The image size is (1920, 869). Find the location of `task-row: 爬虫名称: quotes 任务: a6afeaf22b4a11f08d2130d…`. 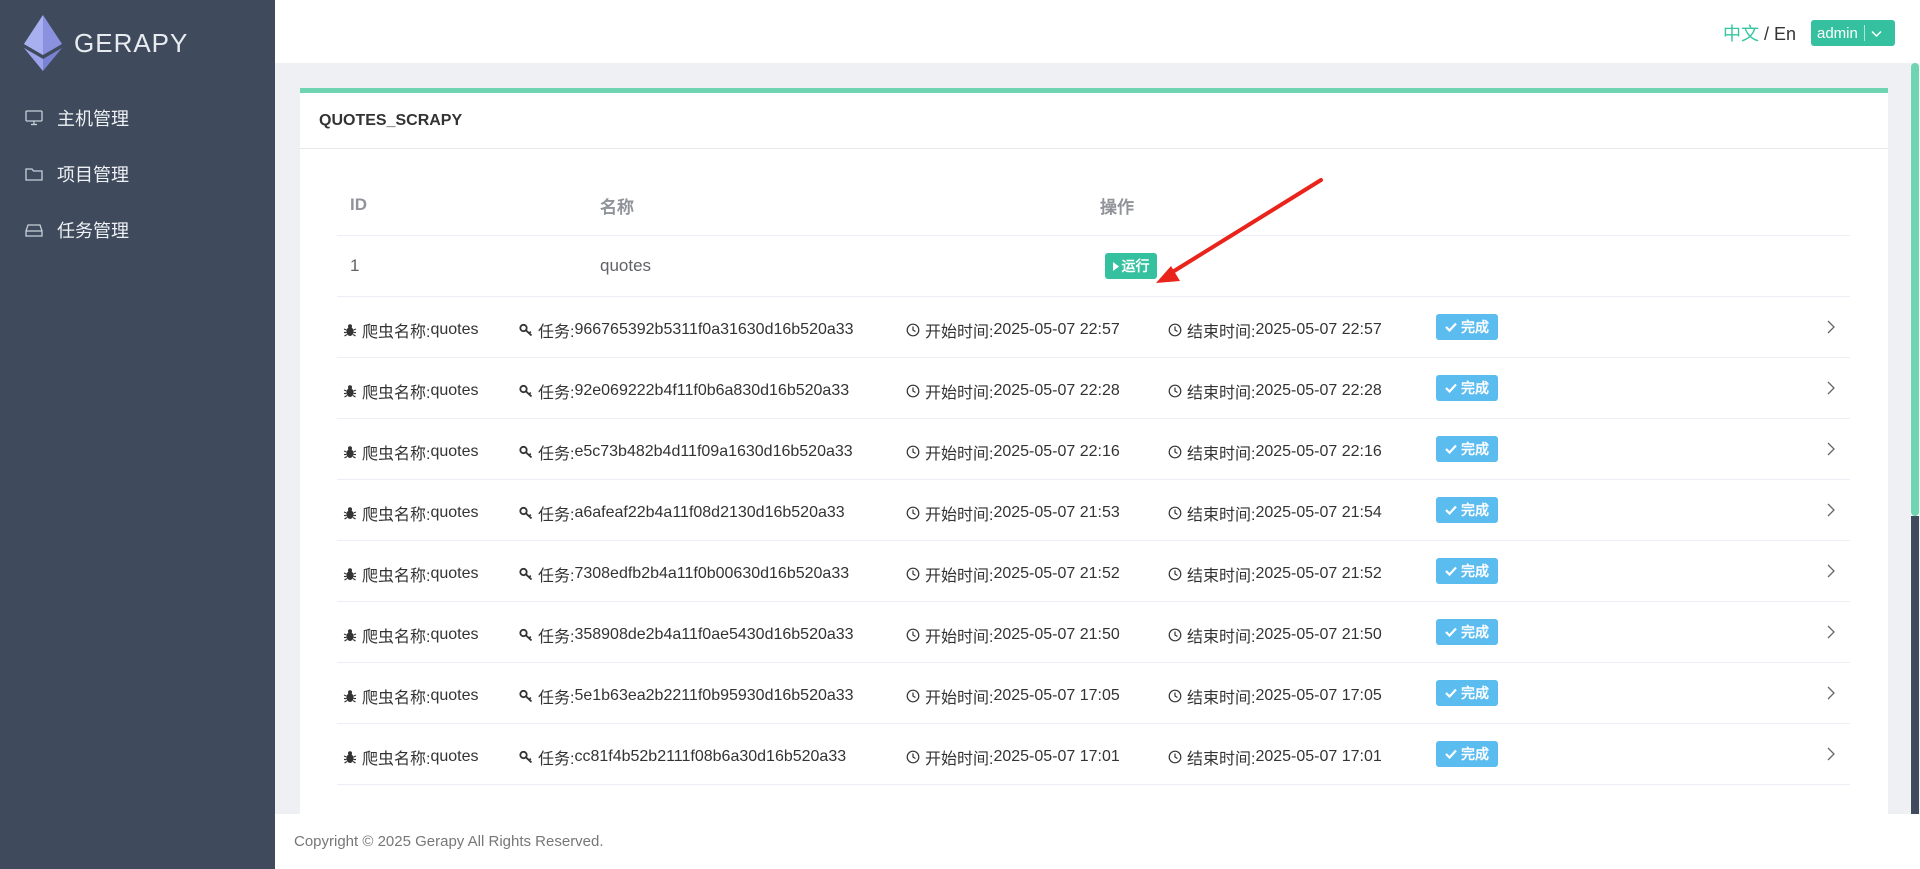

task-row: 爬虫名称: quotes 任务: a6afeaf22b4a11f08d2130d… is located at coordinates (1093, 510).